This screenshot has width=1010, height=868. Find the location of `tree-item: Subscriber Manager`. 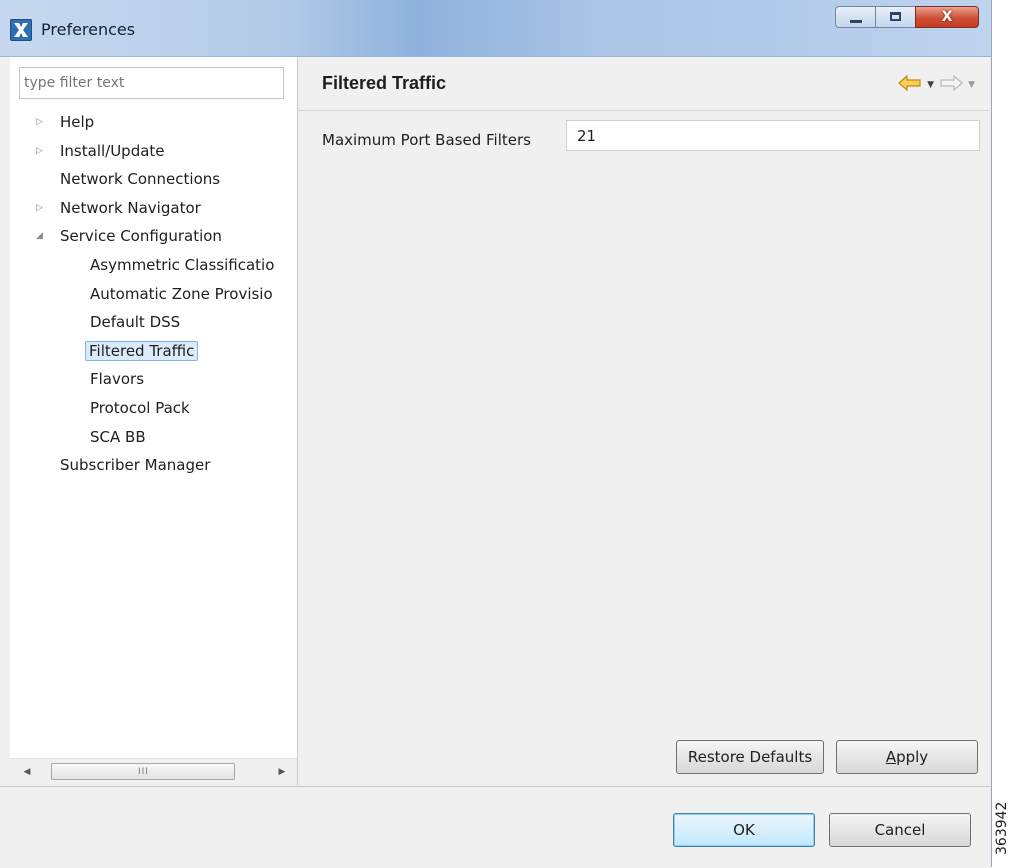

tree-item: Subscriber Manager is located at coordinates (135, 465).